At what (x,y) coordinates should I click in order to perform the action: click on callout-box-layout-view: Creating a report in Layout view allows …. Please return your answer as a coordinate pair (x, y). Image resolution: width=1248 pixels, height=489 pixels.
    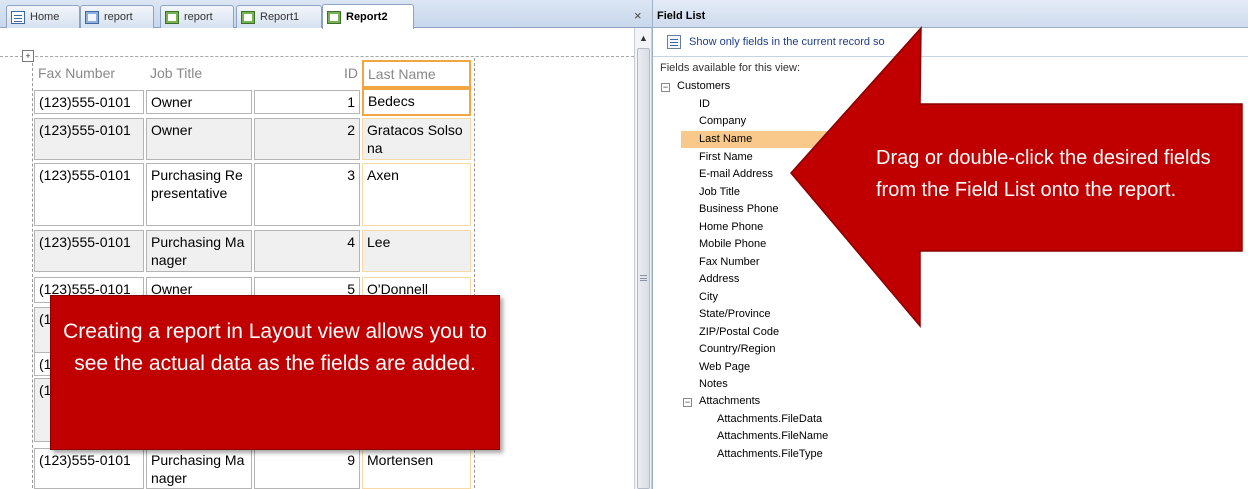
    Looking at the image, I should click on (275, 372).